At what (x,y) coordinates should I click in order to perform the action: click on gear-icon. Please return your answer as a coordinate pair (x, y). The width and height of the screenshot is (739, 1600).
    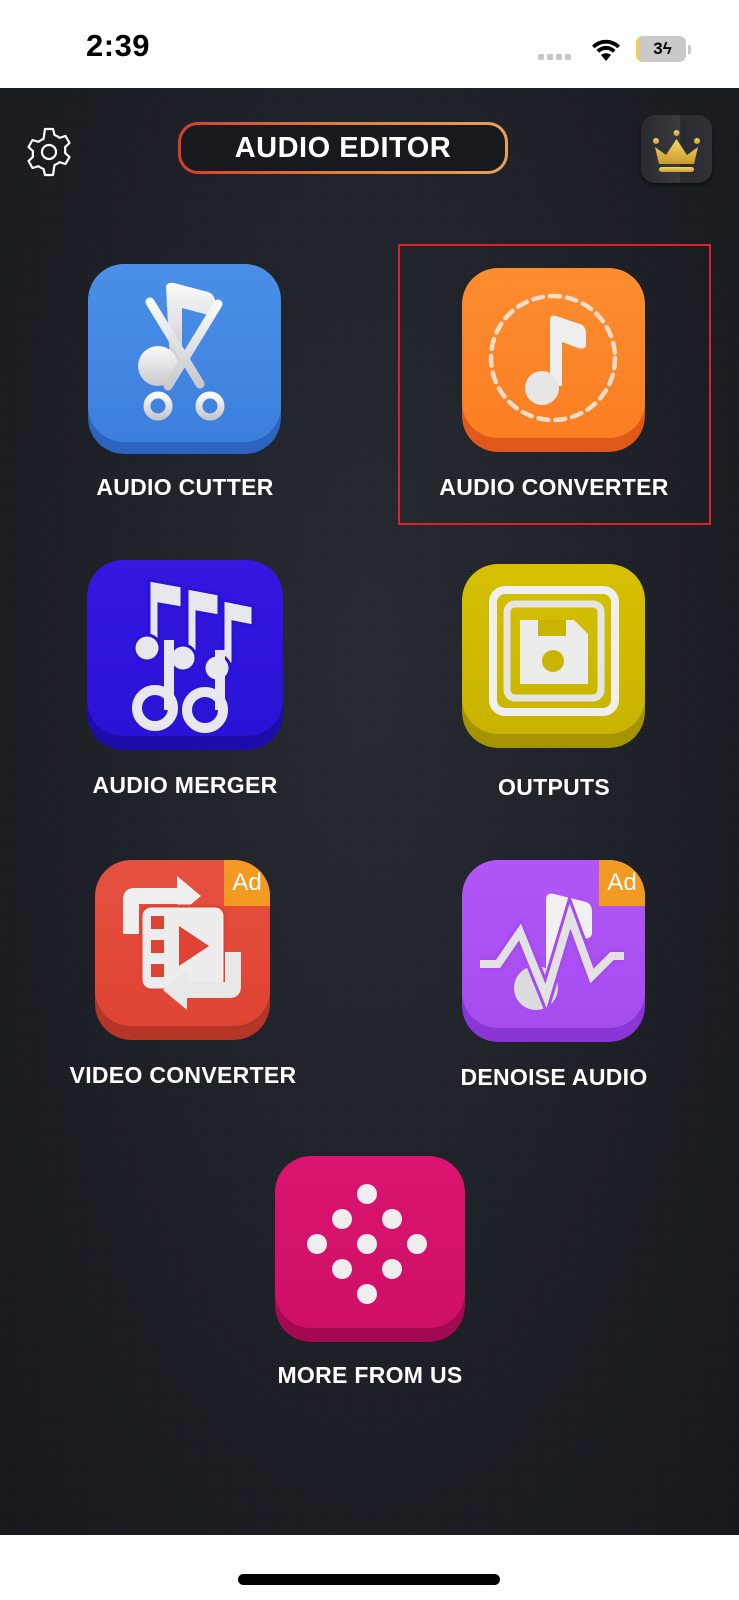
    Looking at the image, I should click on (49, 152).